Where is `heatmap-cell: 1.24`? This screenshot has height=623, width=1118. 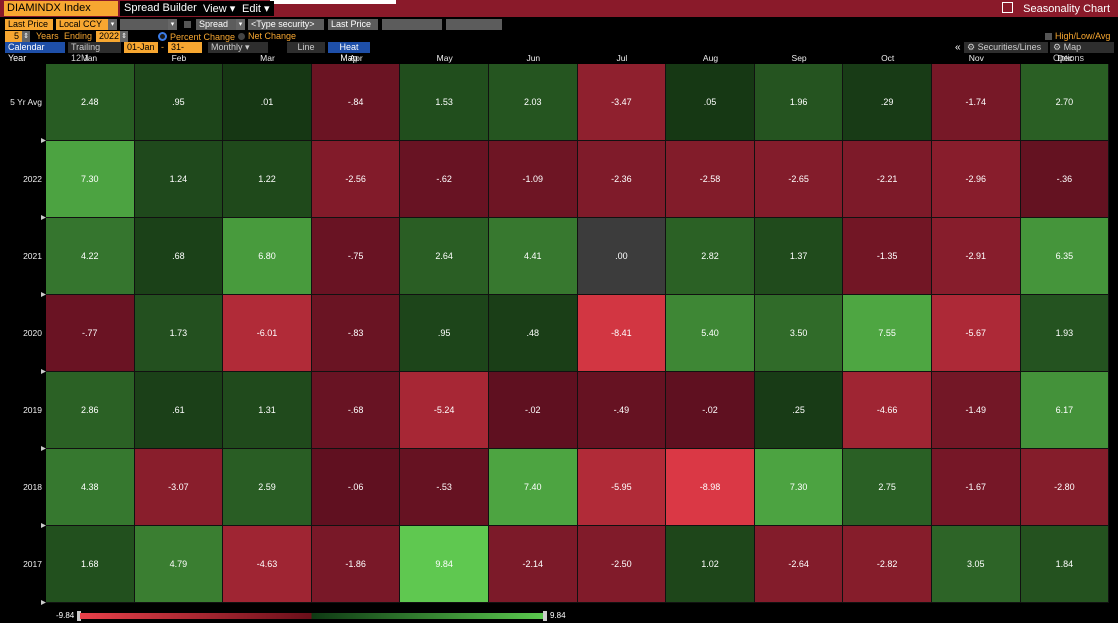
heatmap-cell: 1.24 is located at coordinates (179, 179).